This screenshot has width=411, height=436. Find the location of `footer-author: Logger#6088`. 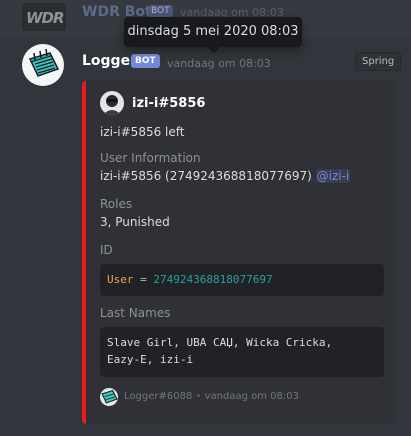

footer-author: Logger#6088 is located at coordinates (158, 396).